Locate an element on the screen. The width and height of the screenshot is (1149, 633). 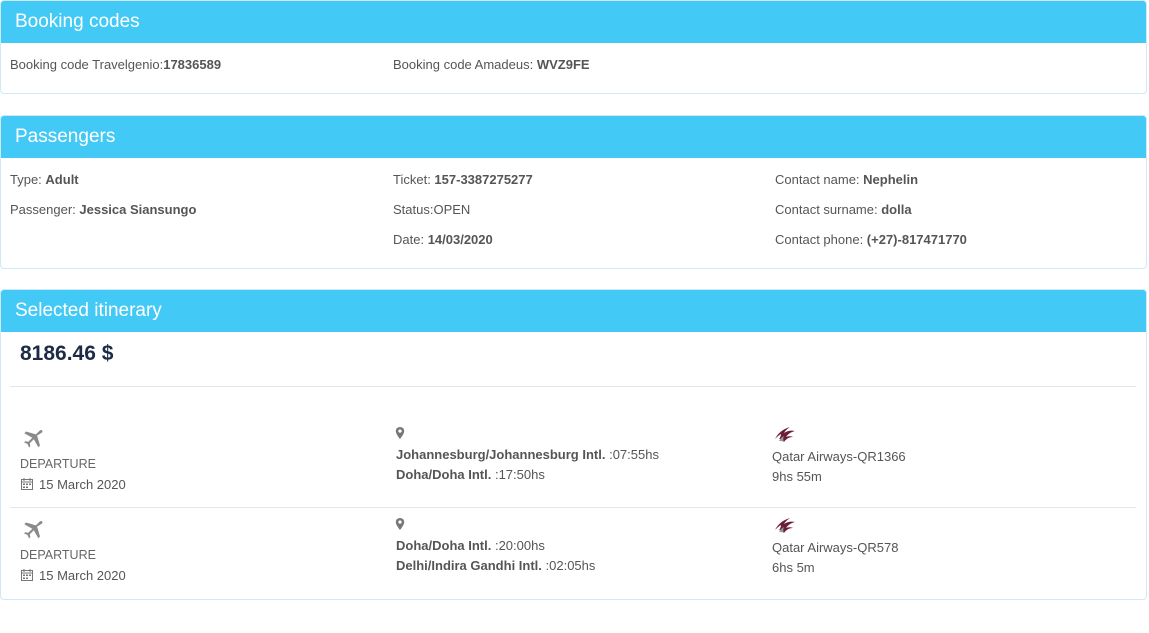
segment-1-airline: Qatar Airways-QR1366 is located at coordinates (839, 456).